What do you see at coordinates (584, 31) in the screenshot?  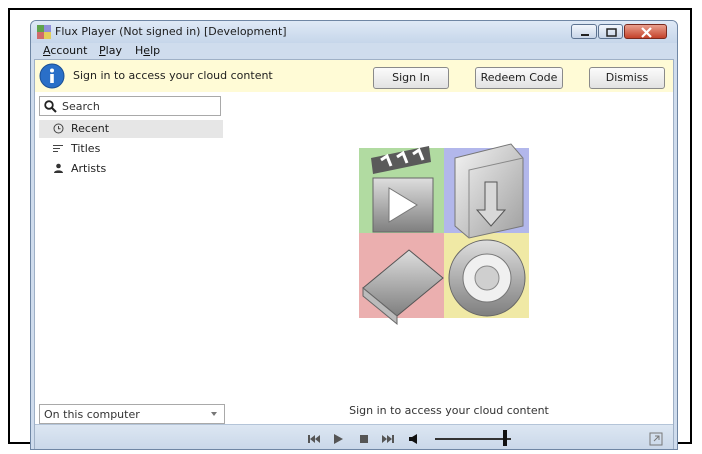 I see `minimize-button` at bounding box center [584, 31].